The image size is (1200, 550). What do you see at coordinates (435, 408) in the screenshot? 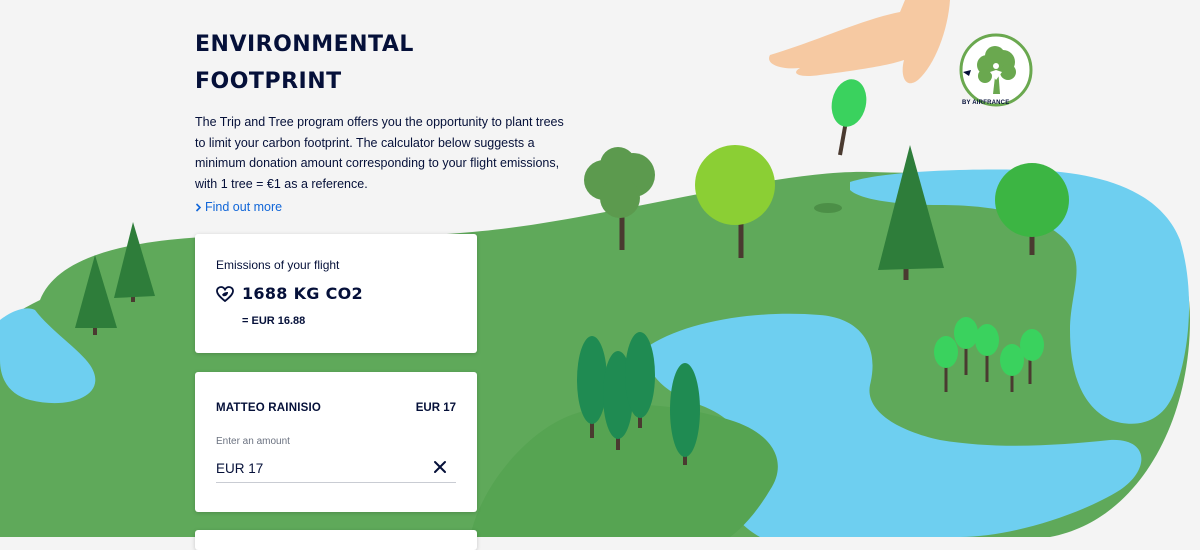
I see `passenger-amount: EUR 17` at bounding box center [435, 408].